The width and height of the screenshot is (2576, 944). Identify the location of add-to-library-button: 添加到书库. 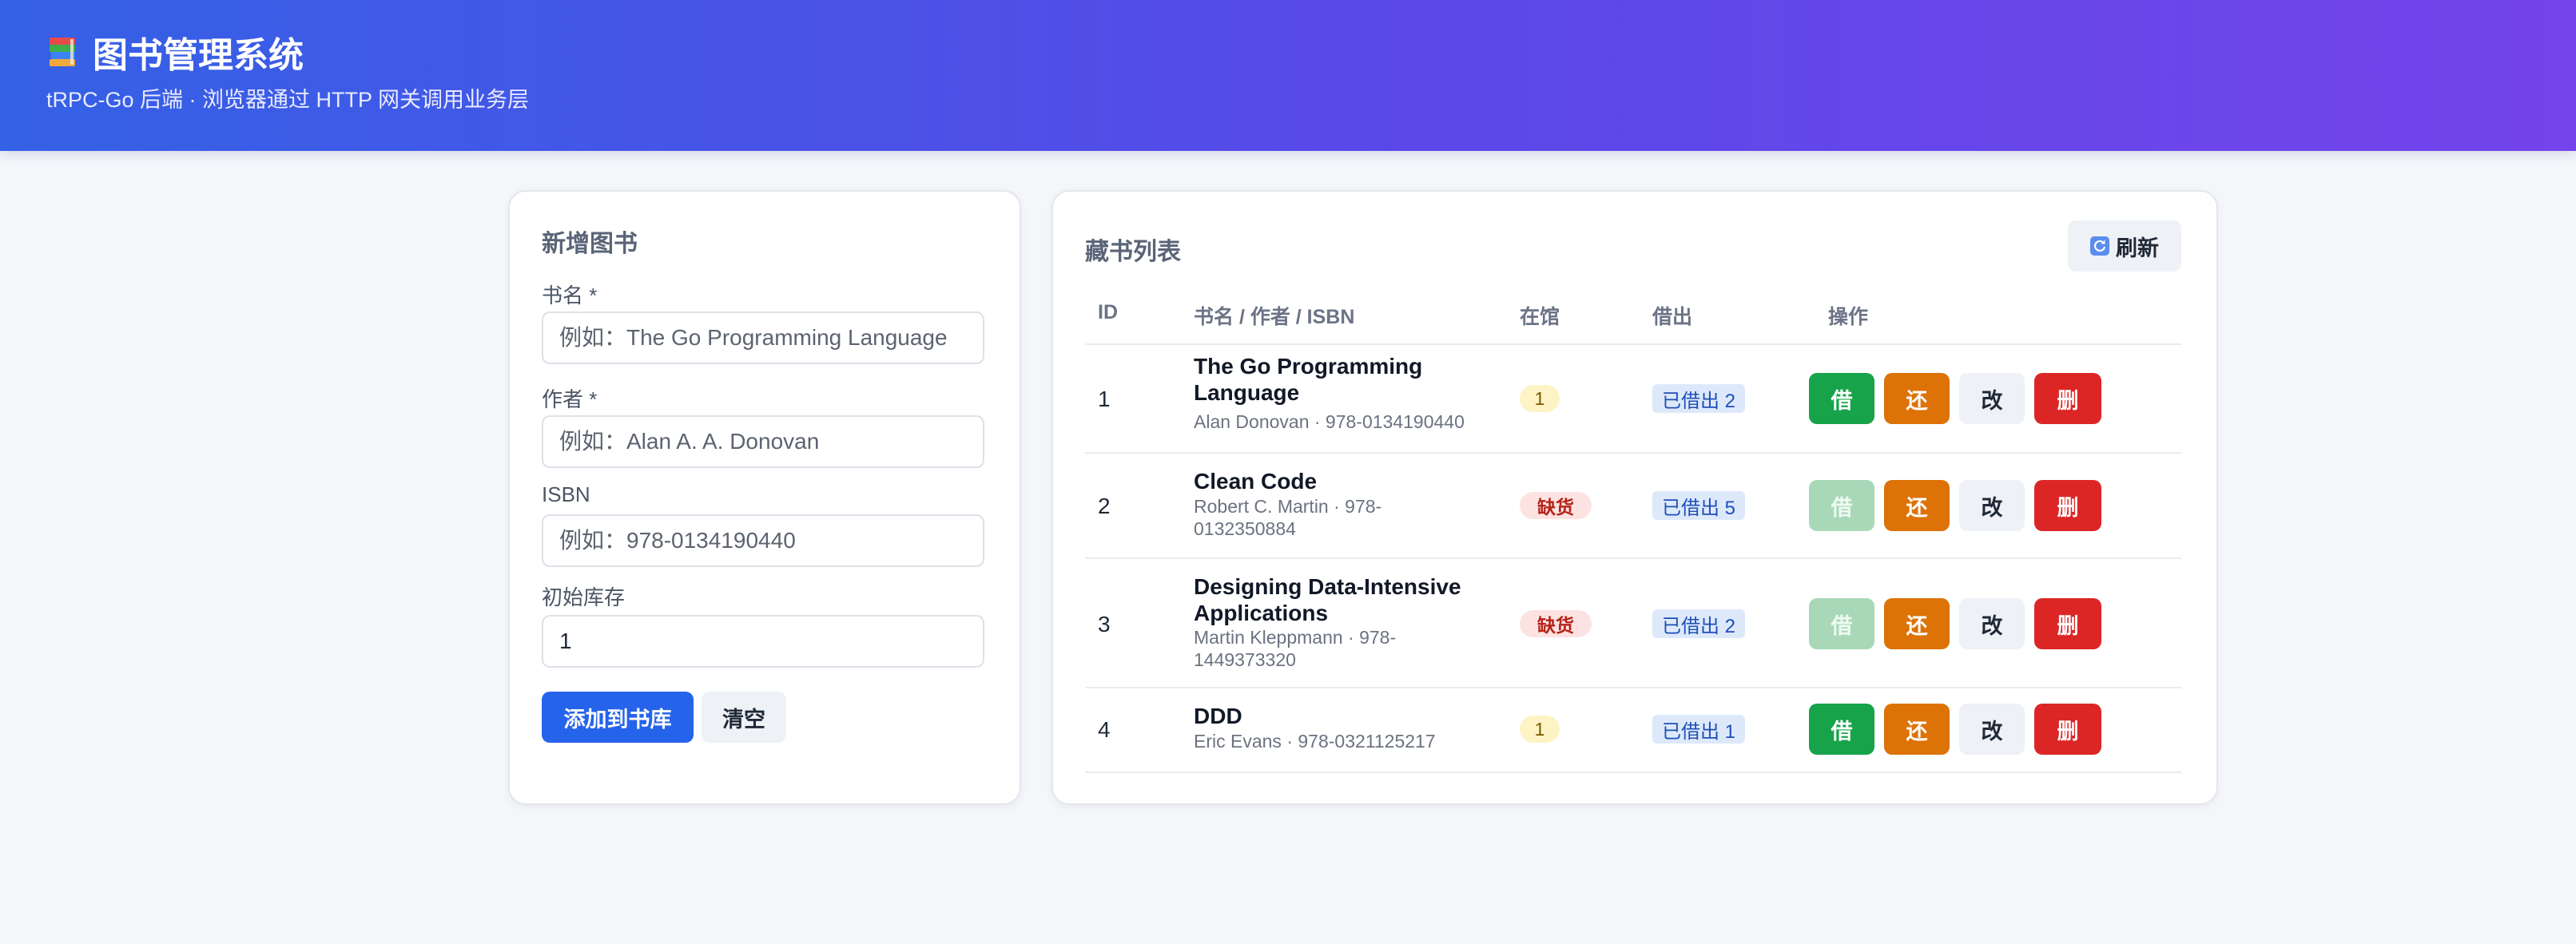
(618, 718).